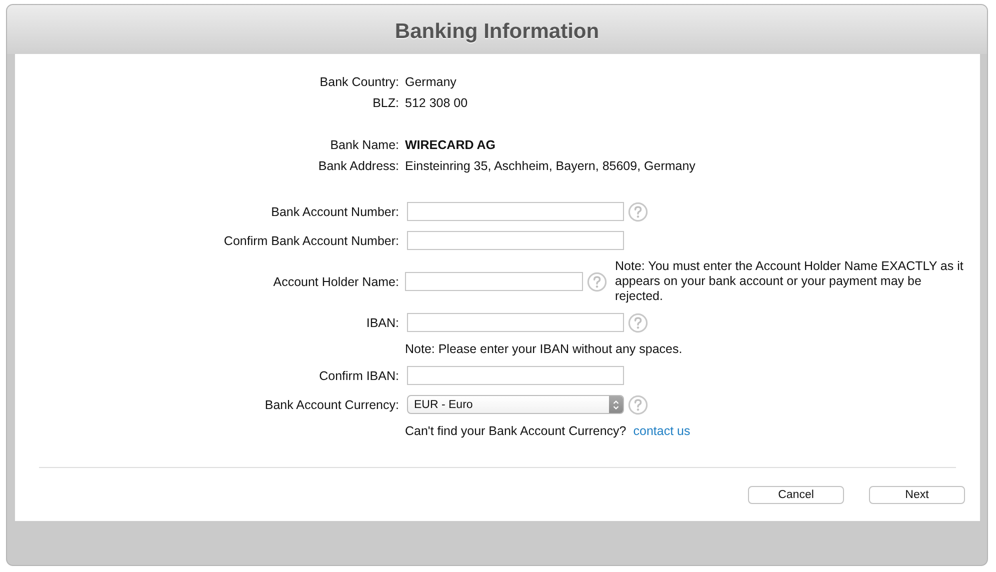 The width and height of the screenshot is (996, 572). Describe the element at coordinates (917, 495) in the screenshot. I see `dialog-button: Next` at that location.